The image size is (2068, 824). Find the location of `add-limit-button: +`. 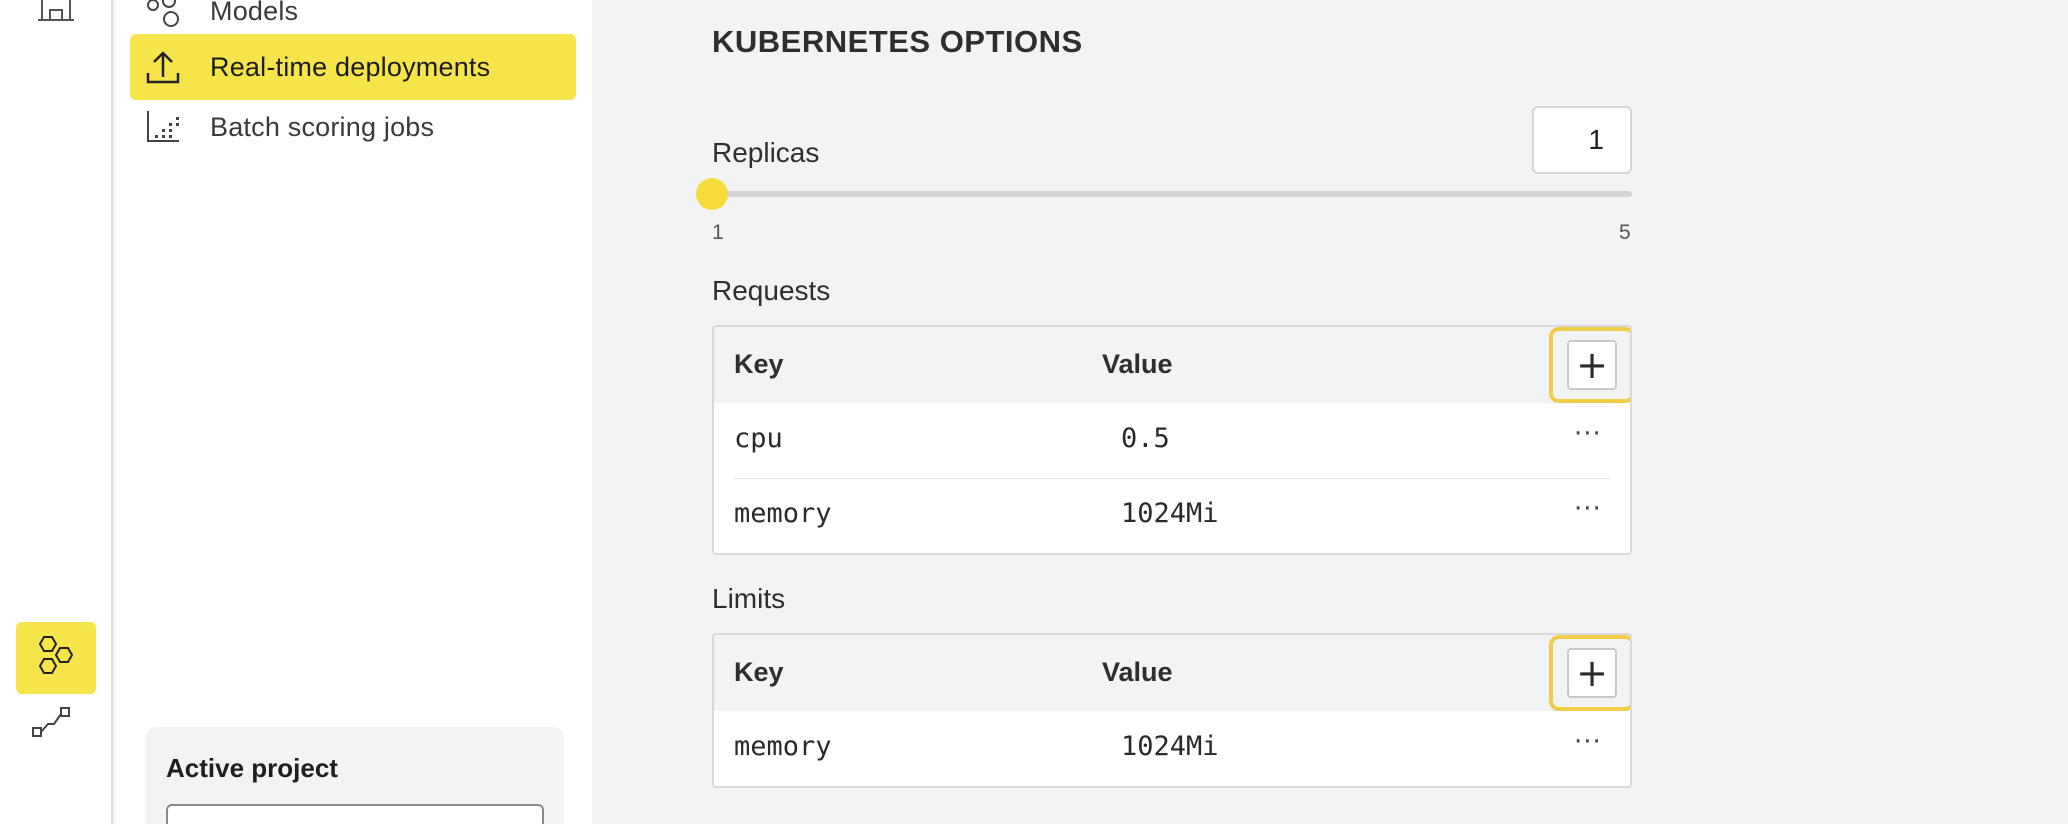

add-limit-button: + is located at coordinates (1589, 673).